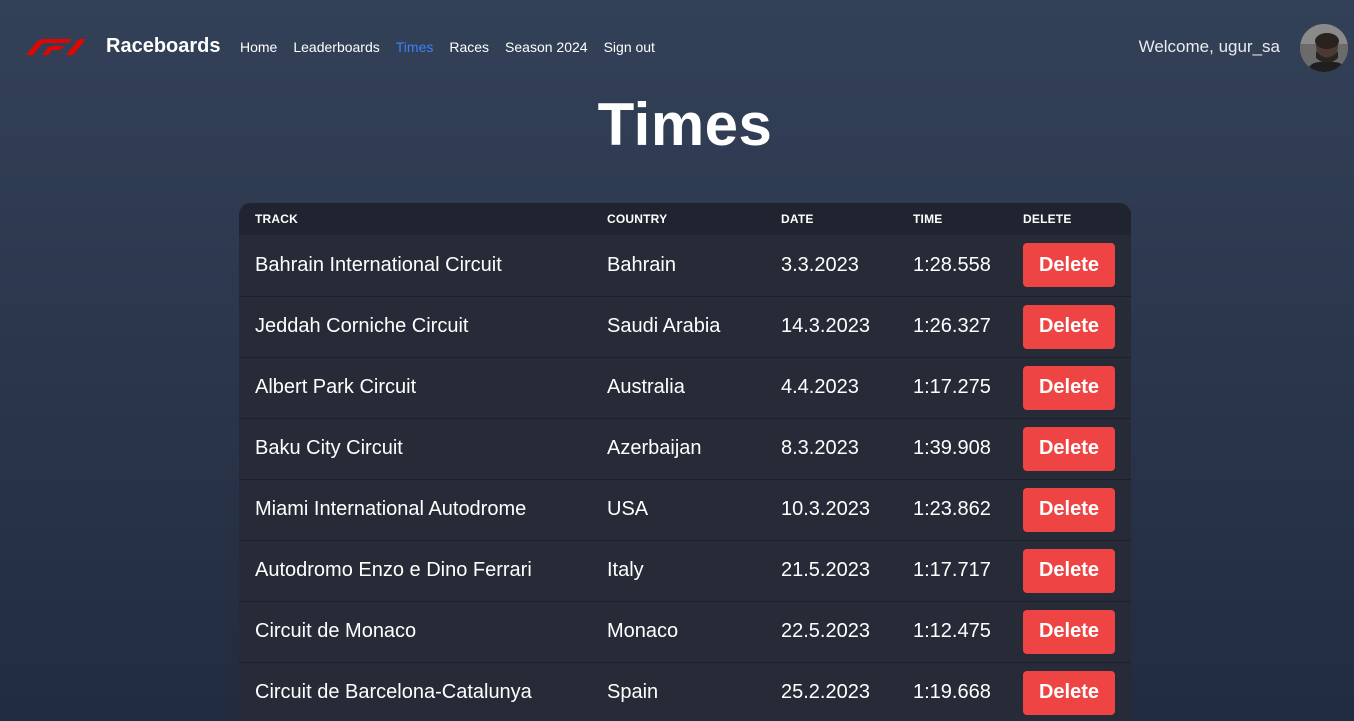  I want to click on cell-track: Autodromo Enzo e Dino Ferrari, so click(393, 570).